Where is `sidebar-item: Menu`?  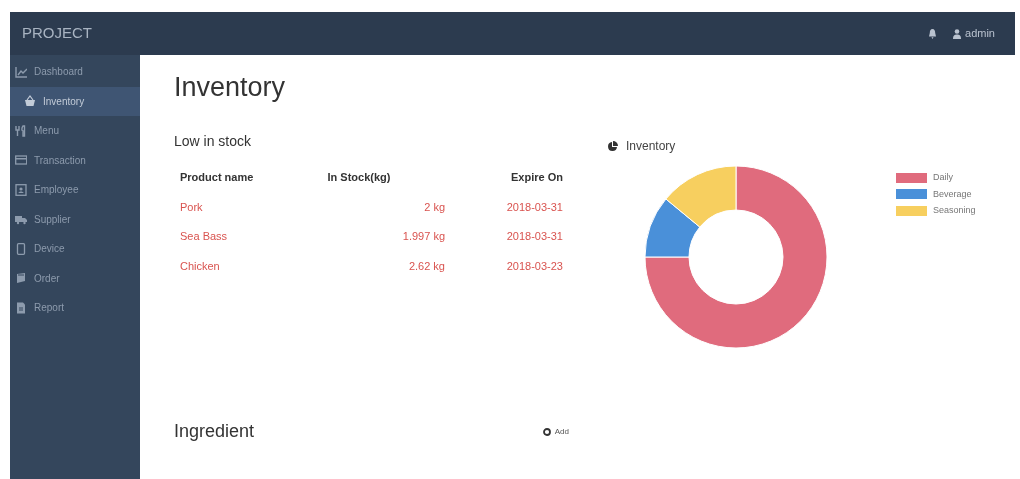 sidebar-item: Menu is located at coordinates (75, 131).